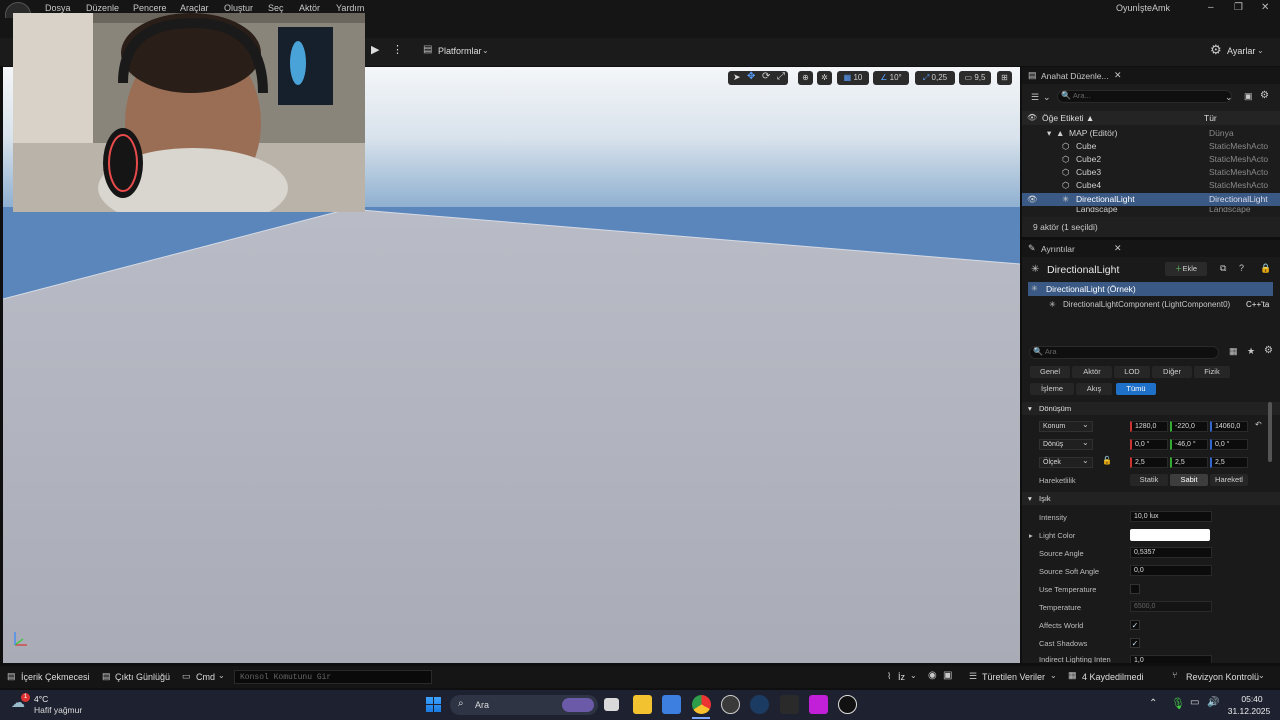  Describe the element at coordinates (1031, 535) in the screenshot. I see `expand-icon: ▸` at that location.